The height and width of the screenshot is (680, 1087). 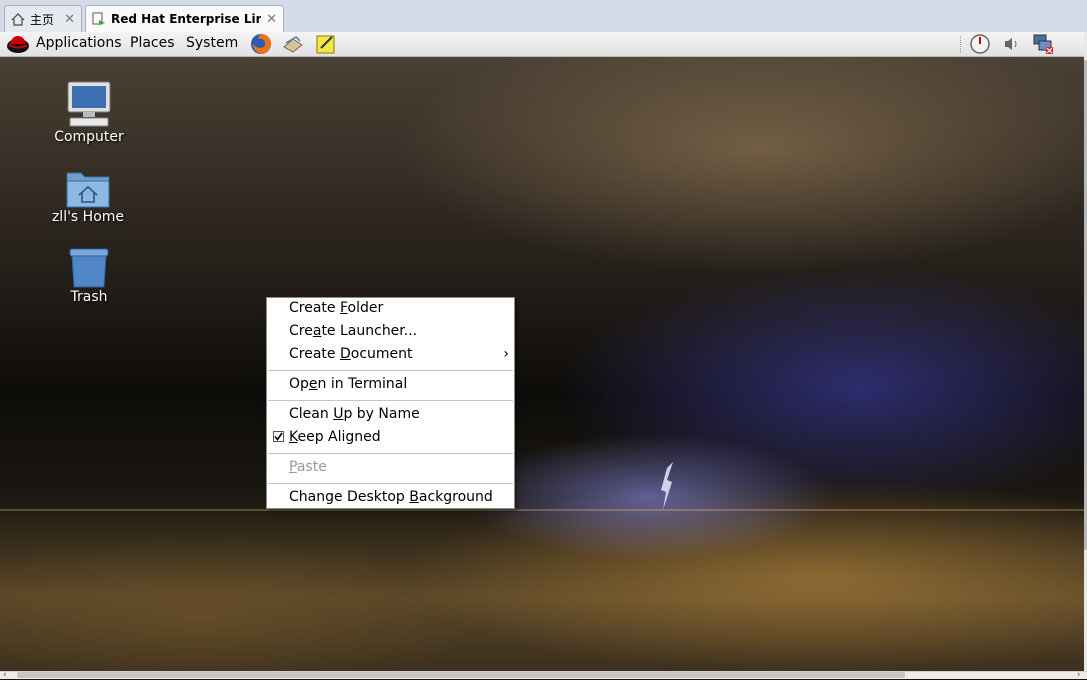 I want to click on menu-item-label: Change Desktop Background, so click(x=391, y=497).